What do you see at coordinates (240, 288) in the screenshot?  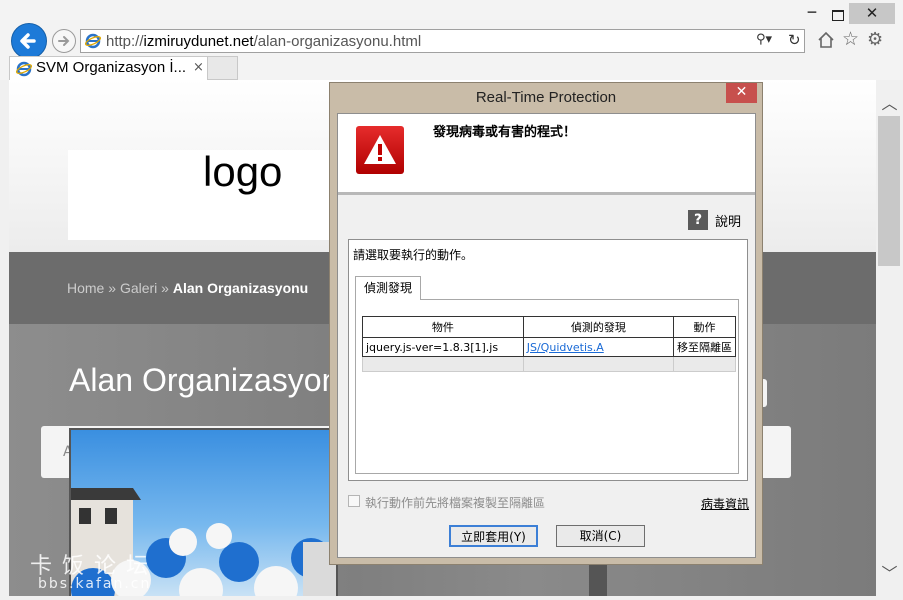 I see `breadcrumb-current: Alan Organizasyonu` at bounding box center [240, 288].